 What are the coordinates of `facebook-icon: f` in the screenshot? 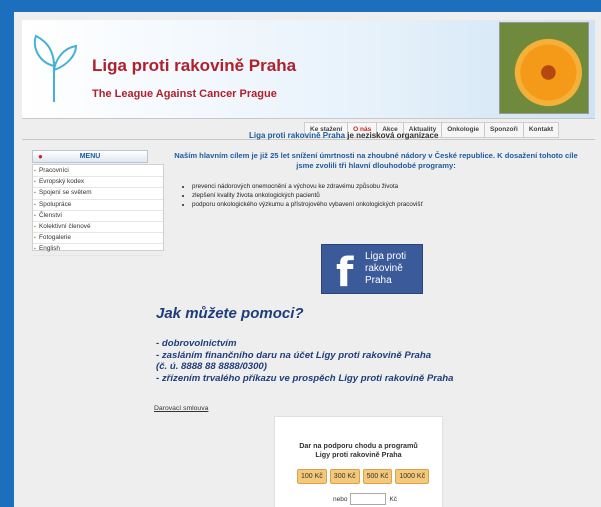 It's located at (345, 273).